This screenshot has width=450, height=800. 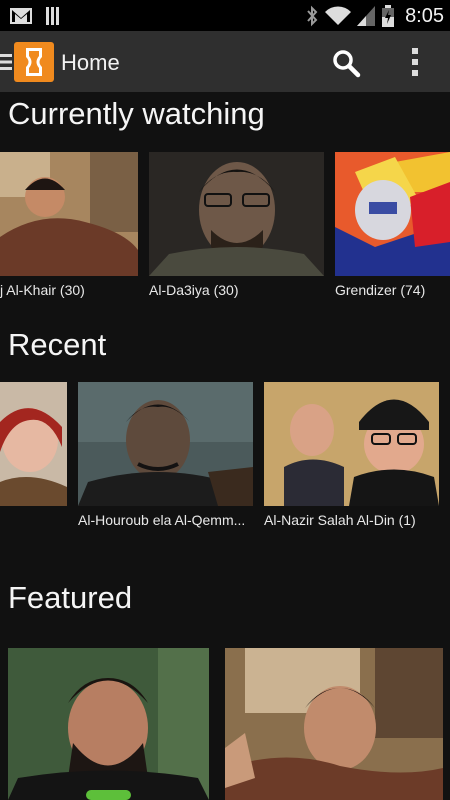 What do you see at coordinates (136, 113) in the screenshot?
I see `section-title-currently-watching: Currently watching` at bounding box center [136, 113].